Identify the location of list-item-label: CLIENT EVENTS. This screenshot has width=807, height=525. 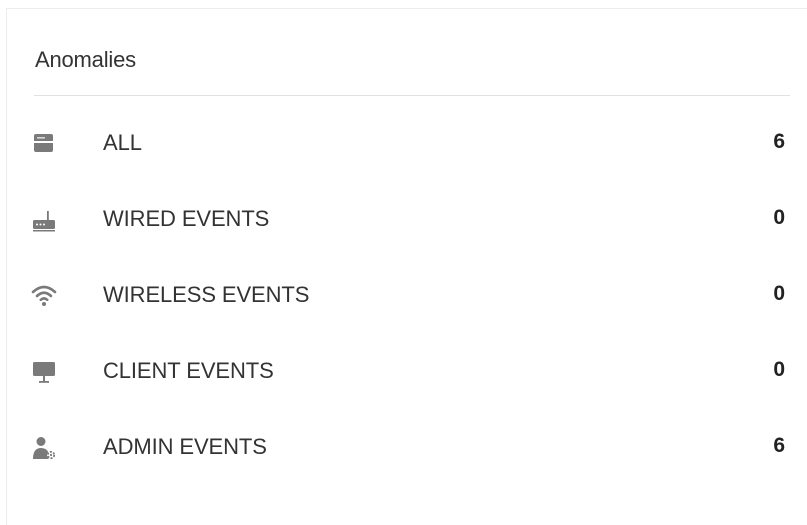
(188, 370).